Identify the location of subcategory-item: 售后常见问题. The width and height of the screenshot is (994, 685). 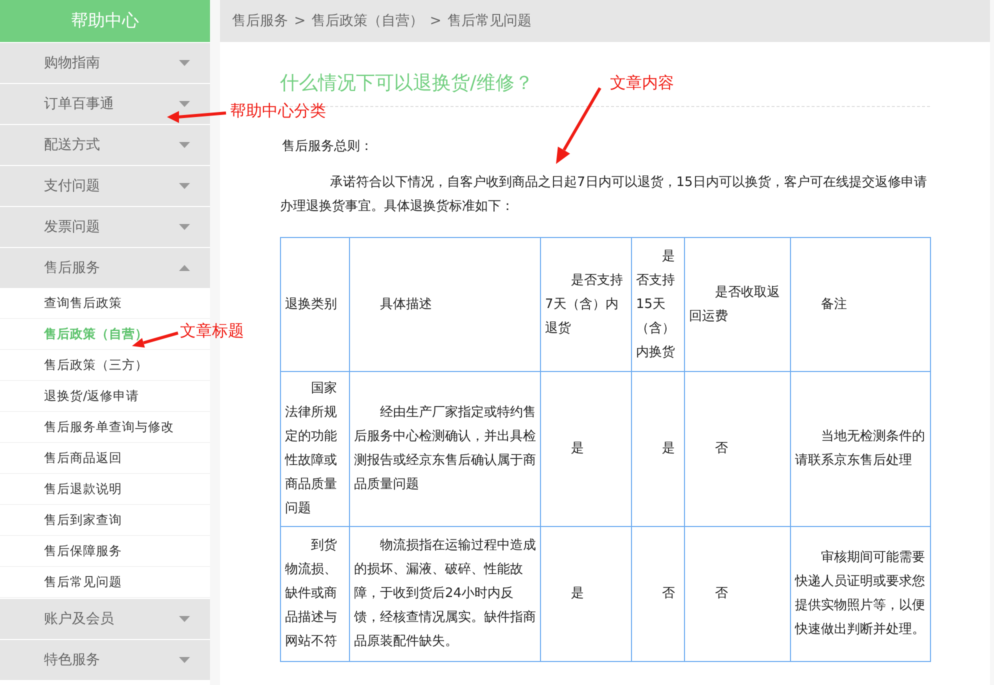
(83, 581).